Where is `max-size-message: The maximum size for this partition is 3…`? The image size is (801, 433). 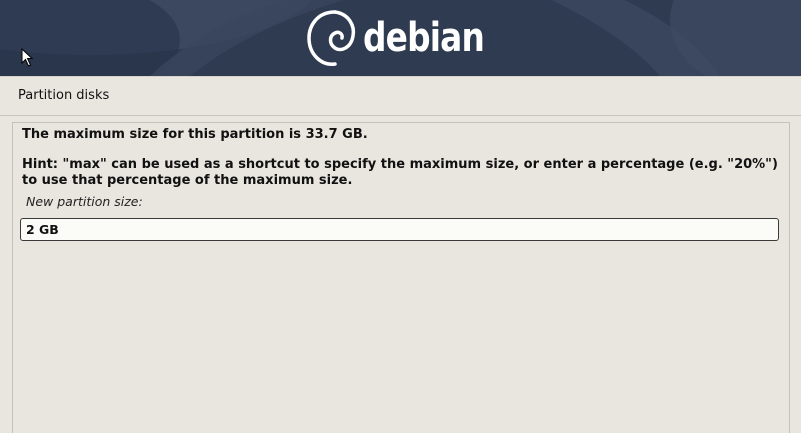
max-size-message: The maximum size for this partition is 3… is located at coordinates (195, 134).